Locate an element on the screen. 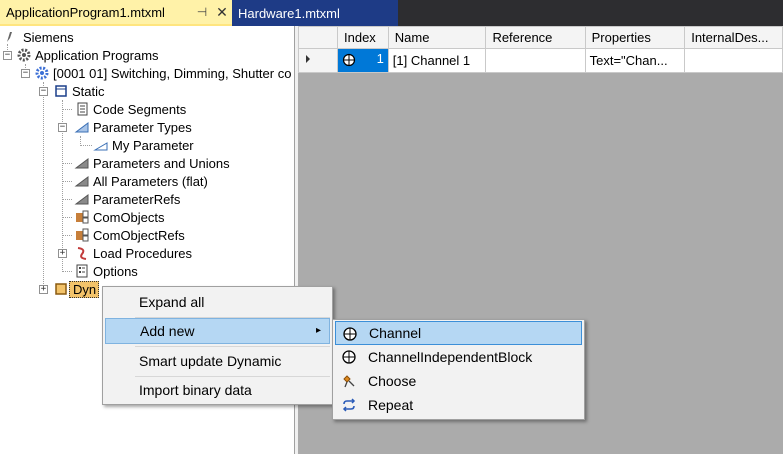 This screenshot has width=783, height=454. tree-node-all-parameters: All Parameters (flat) is located at coordinates (141, 181).